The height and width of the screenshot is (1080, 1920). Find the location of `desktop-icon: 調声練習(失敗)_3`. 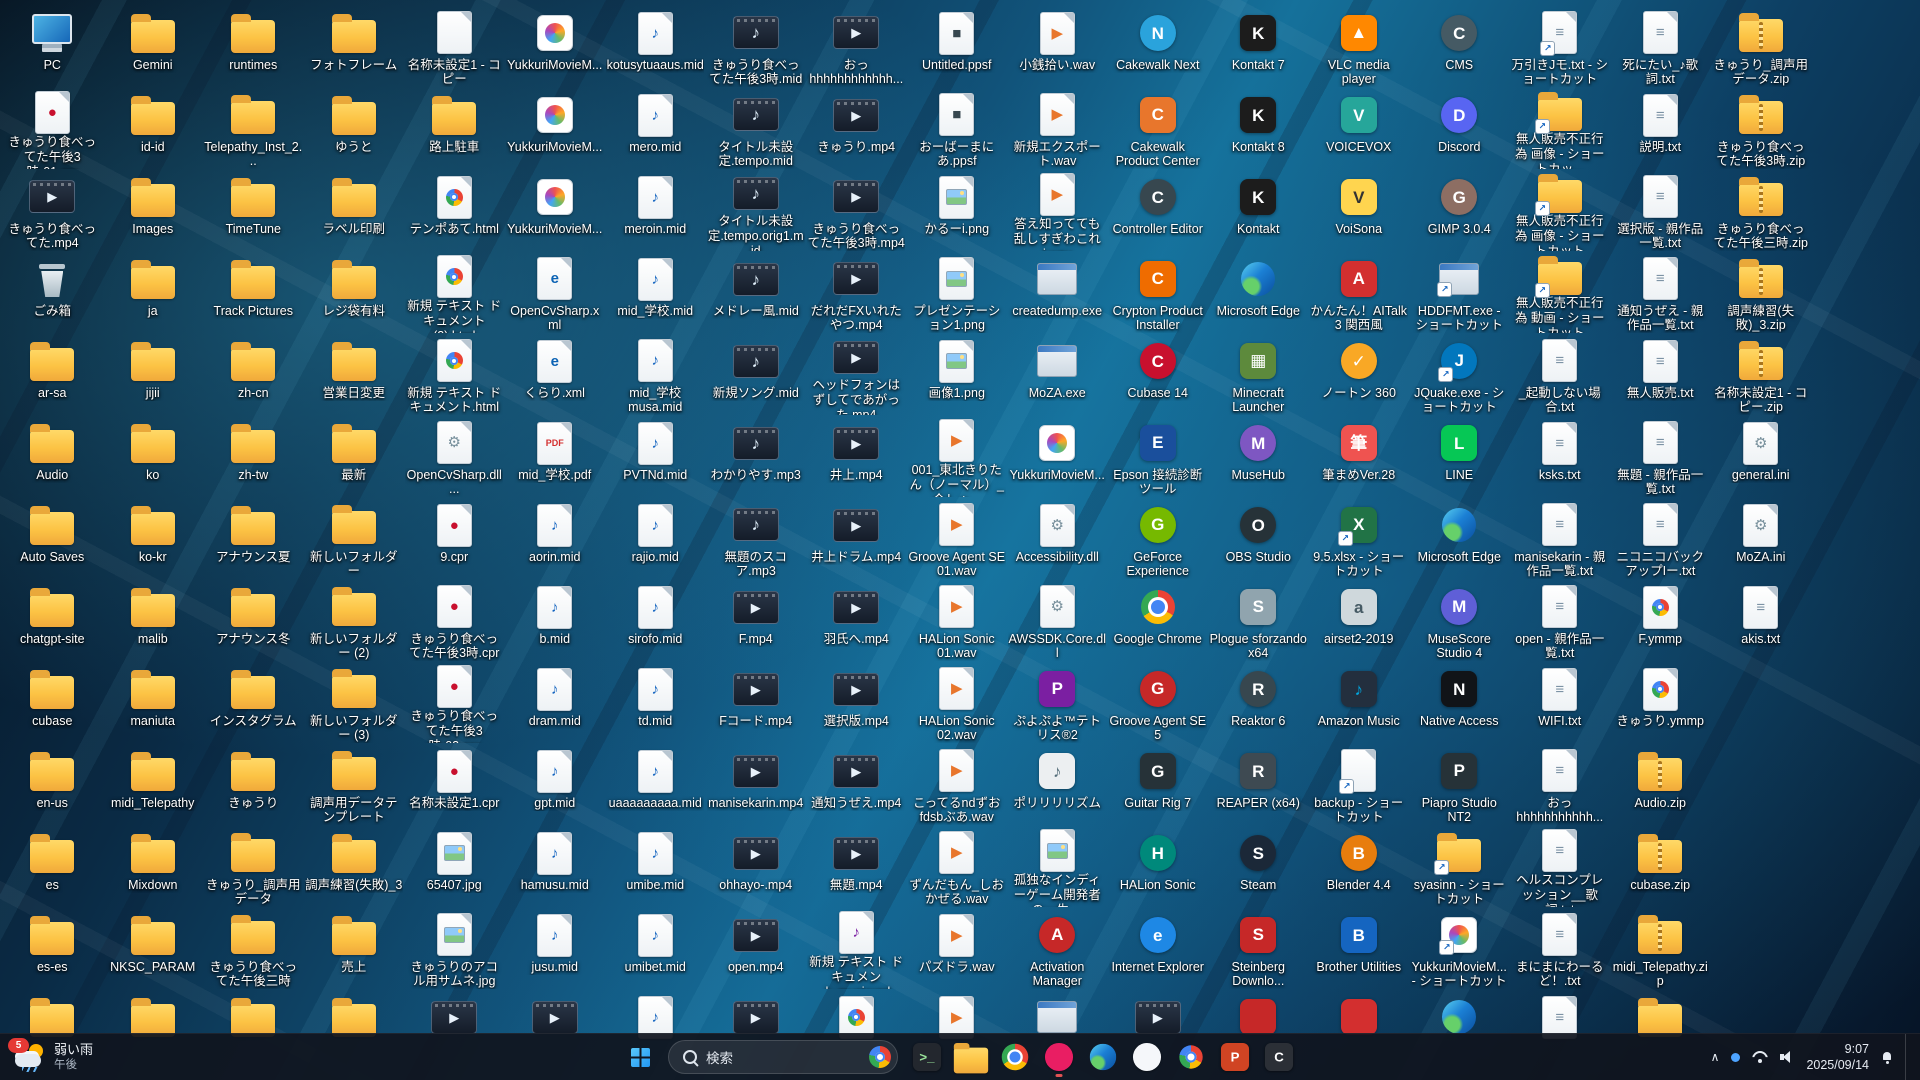

desktop-icon: 調声練習(失敗)_3 is located at coordinates (354, 866).